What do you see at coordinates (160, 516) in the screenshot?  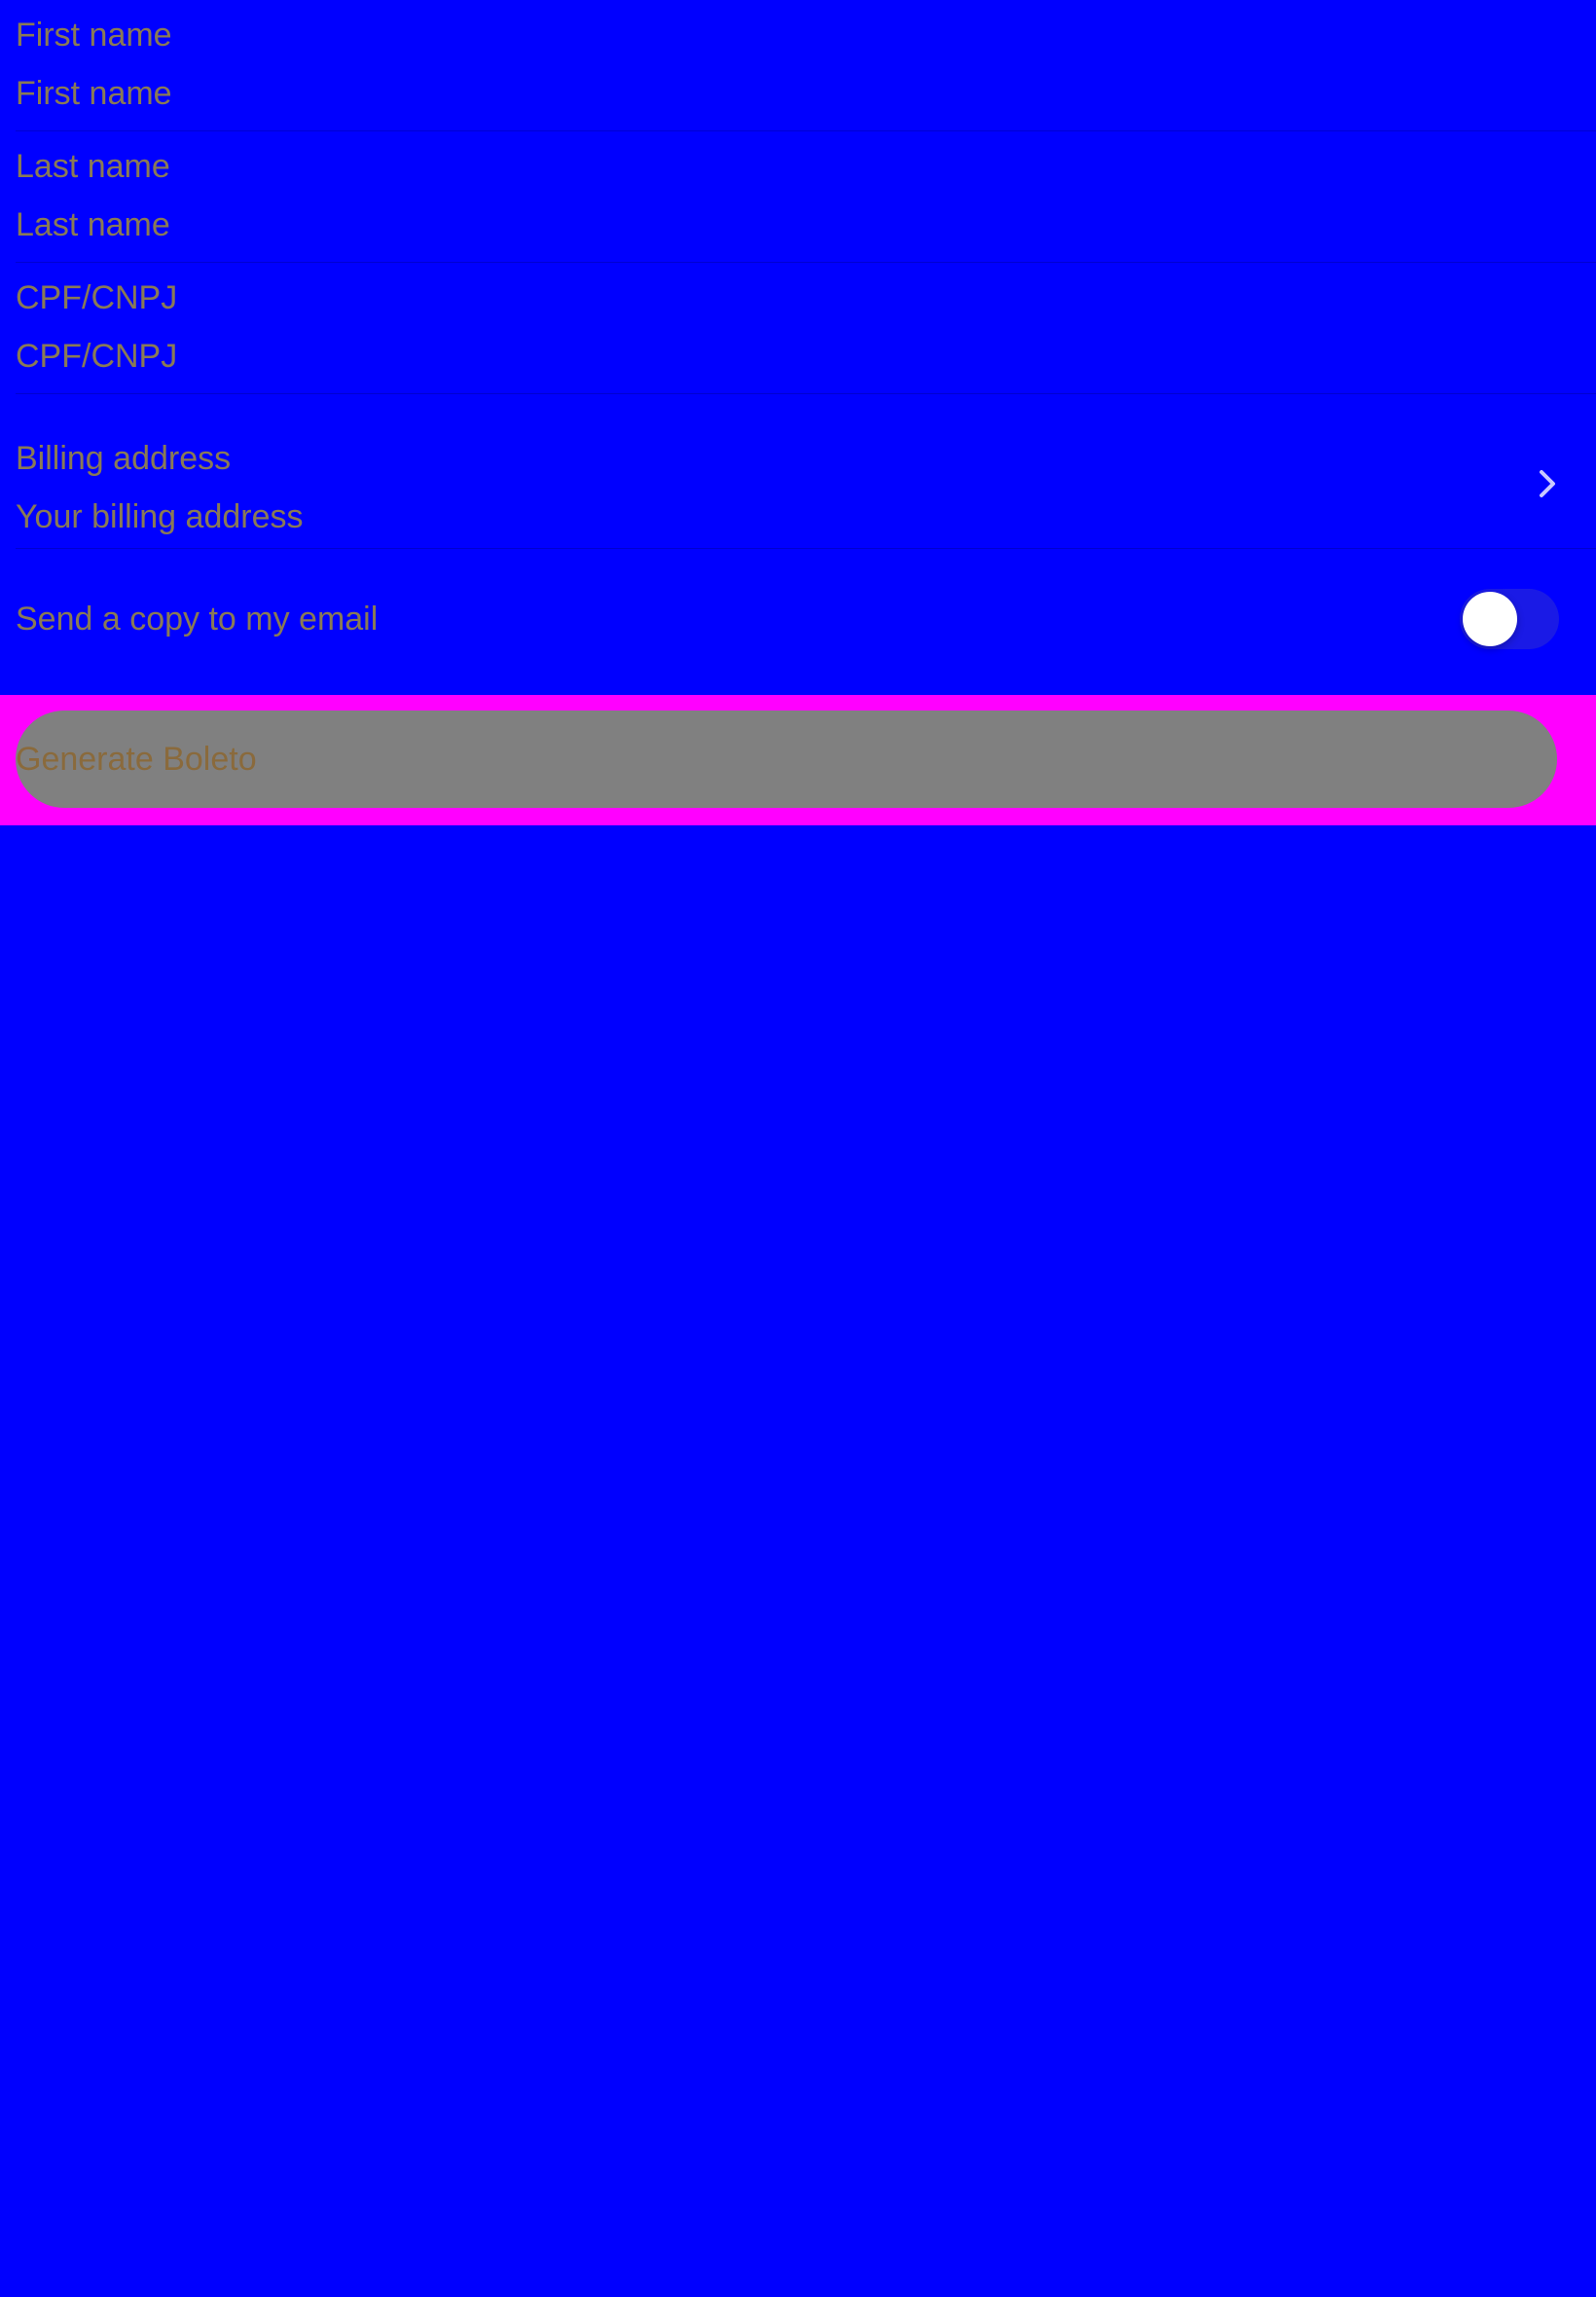 I see `billing-address-value: Your billing address` at bounding box center [160, 516].